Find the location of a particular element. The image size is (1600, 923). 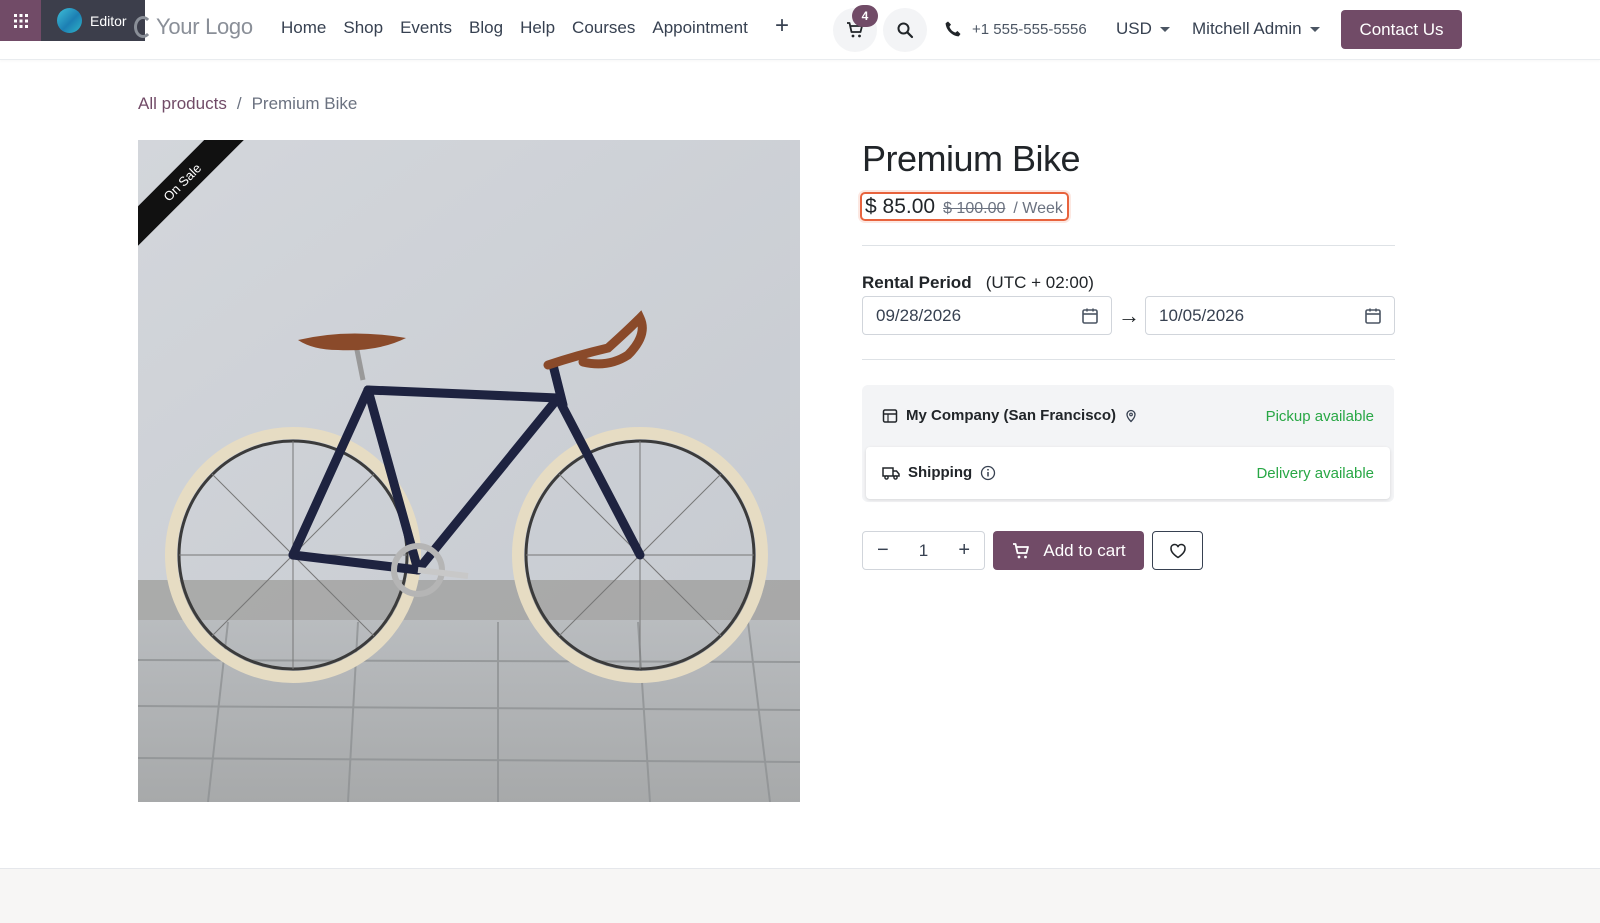

original-price: $ 100.00 is located at coordinates (974, 208).